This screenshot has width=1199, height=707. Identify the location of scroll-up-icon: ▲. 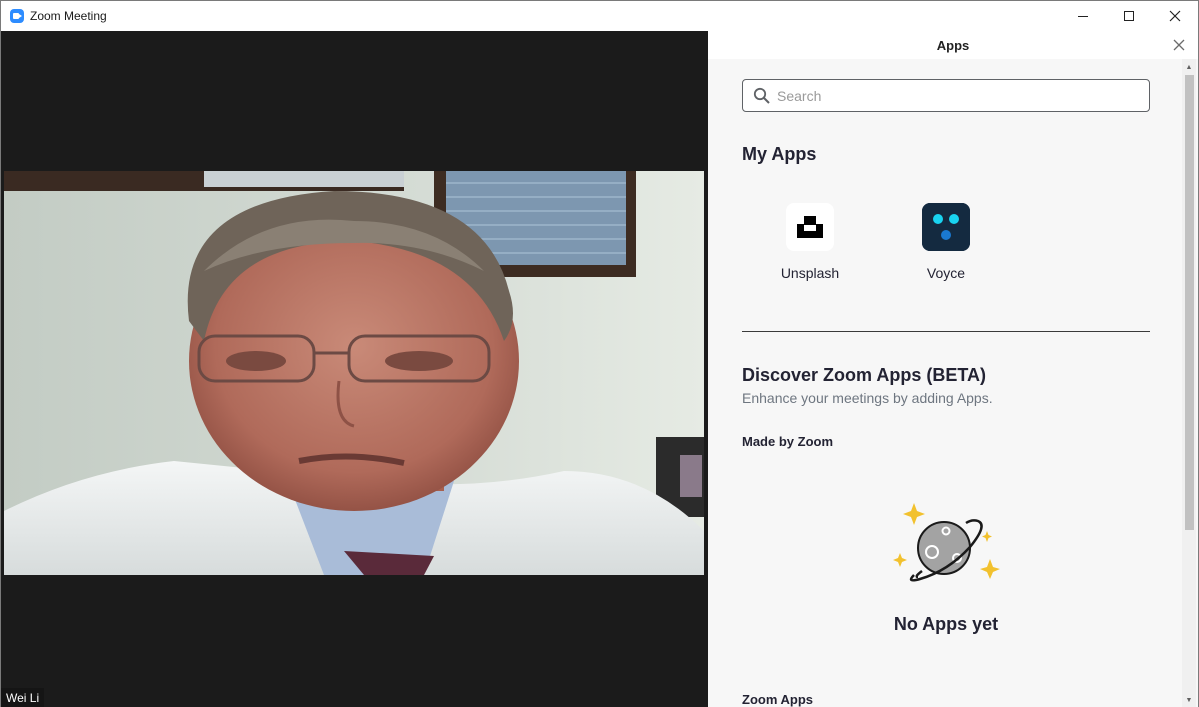
(1189, 67).